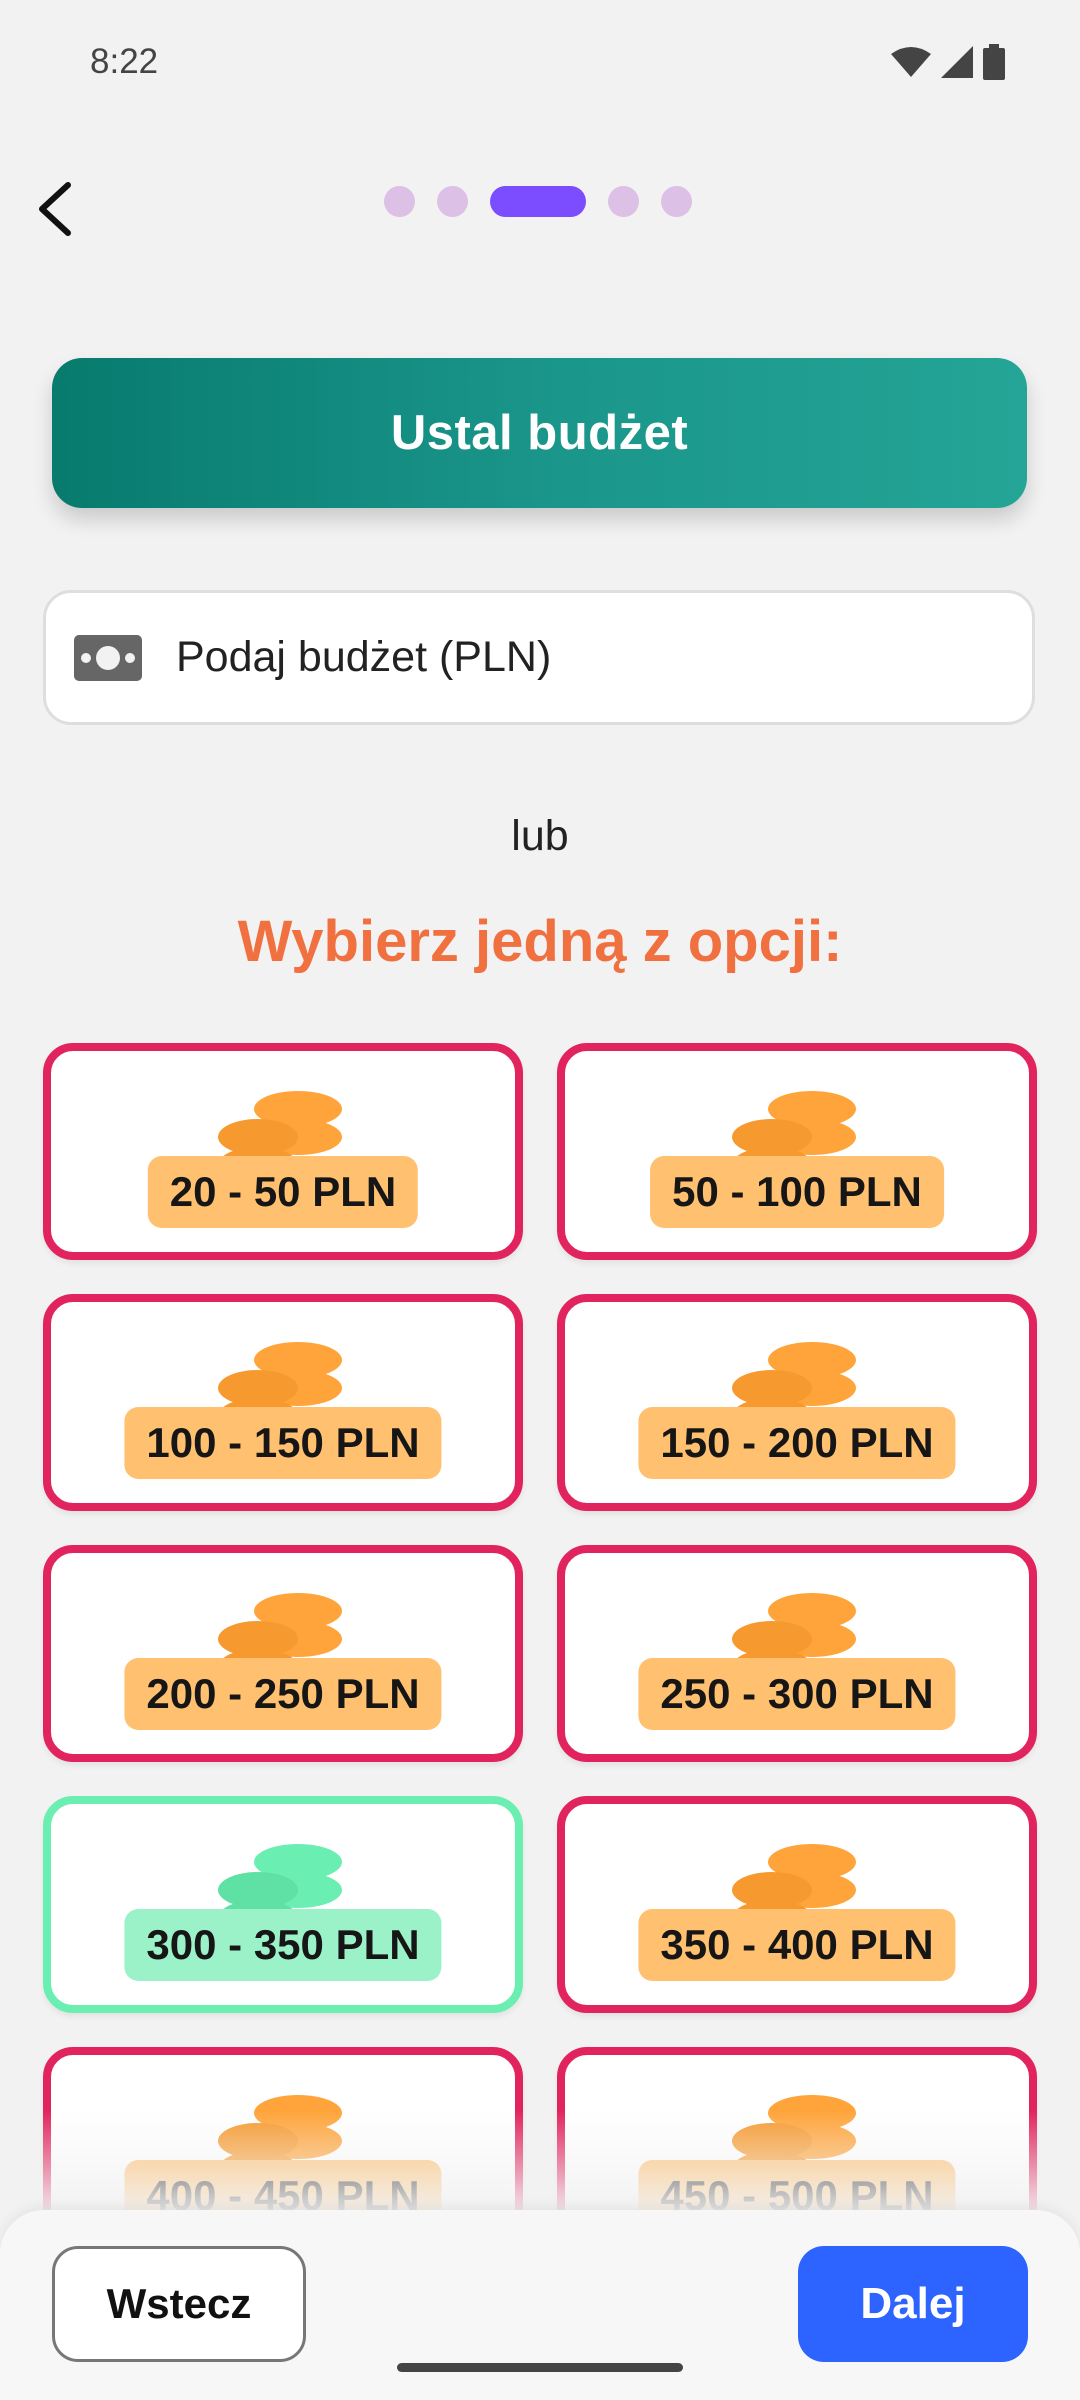  Describe the element at coordinates (911, 62) in the screenshot. I see `wifi-icon` at that location.